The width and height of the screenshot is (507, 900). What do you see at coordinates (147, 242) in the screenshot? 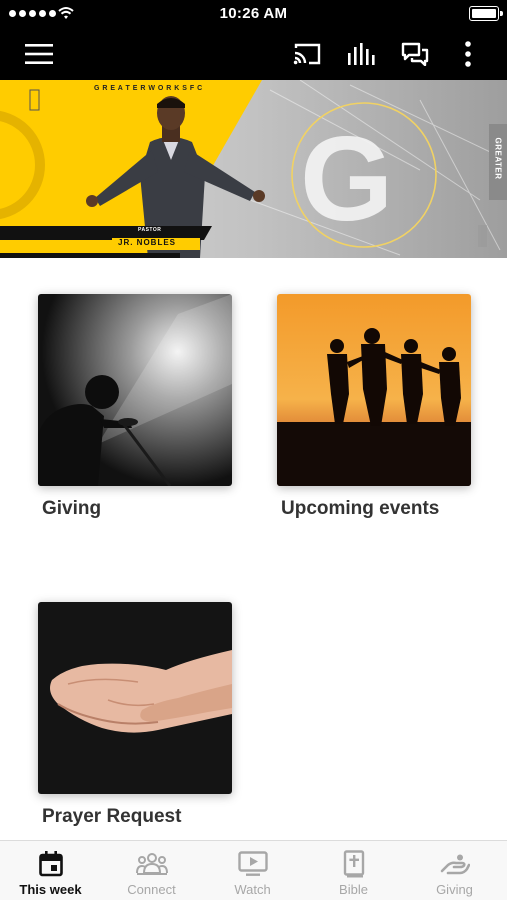
I see `pastor-name: JR. NOBLES` at bounding box center [147, 242].